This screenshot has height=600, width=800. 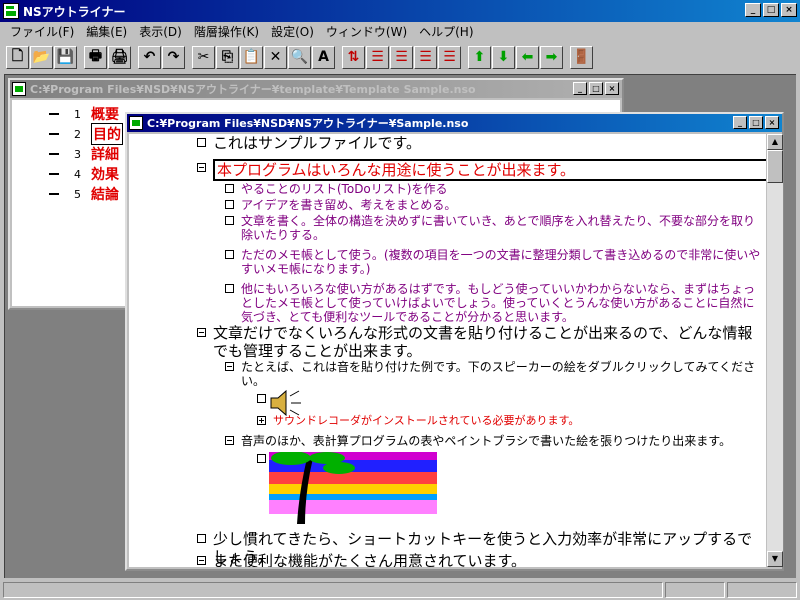 I want to click on outline-folder: サウンドレコーダがインストールされている必要があります。, so click(x=510, y=420).